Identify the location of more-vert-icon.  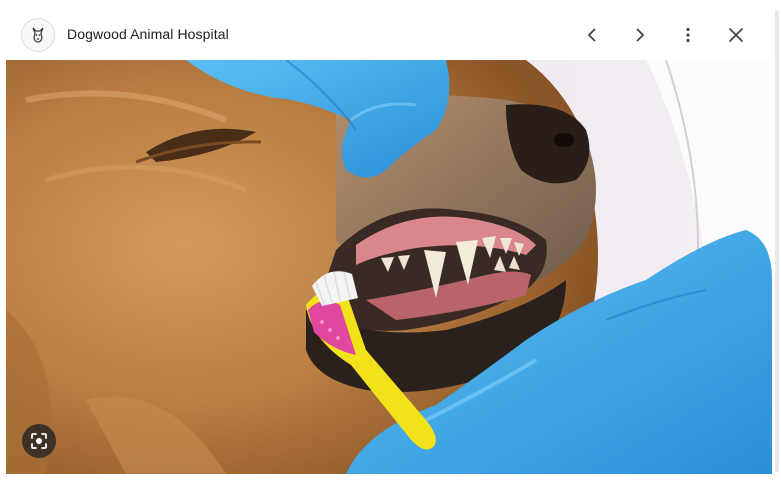
(688, 35).